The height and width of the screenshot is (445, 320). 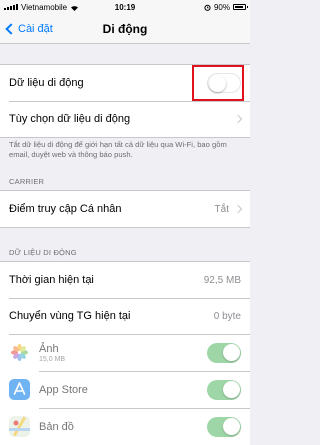 What do you see at coordinates (240, 7) in the screenshot?
I see `battery-icon` at bounding box center [240, 7].